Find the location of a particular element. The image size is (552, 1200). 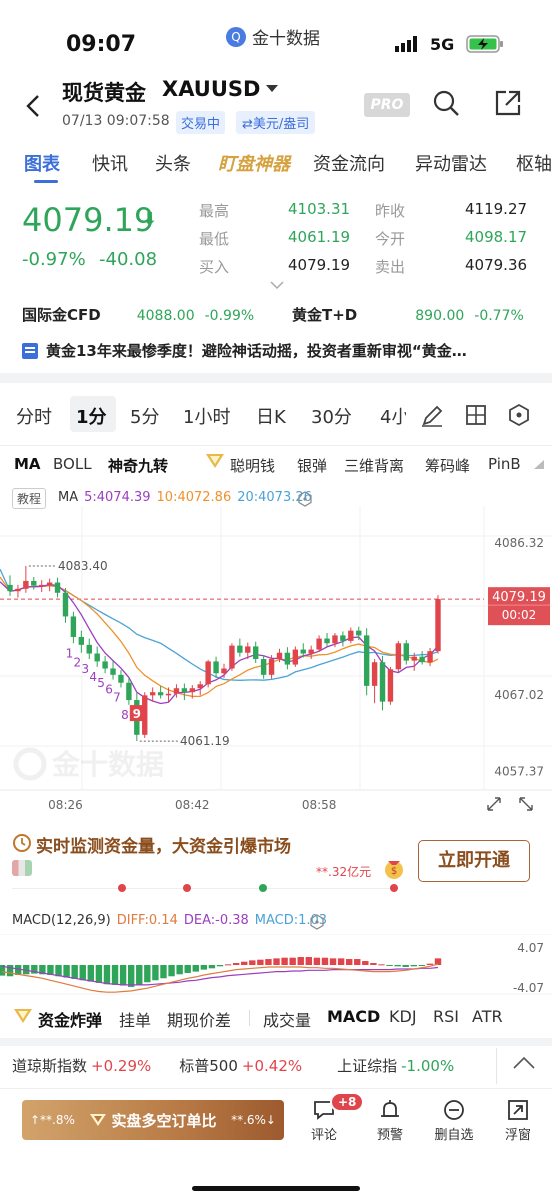

expand-quote-button is located at coordinates (277, 285).